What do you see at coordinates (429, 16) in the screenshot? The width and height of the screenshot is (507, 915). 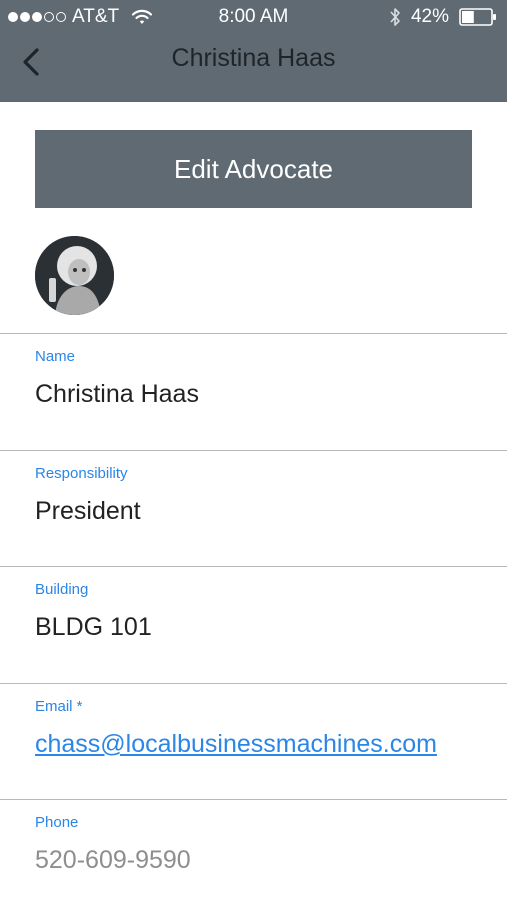 I see `battery-percent: 42%` at bounding box center [429, 16].